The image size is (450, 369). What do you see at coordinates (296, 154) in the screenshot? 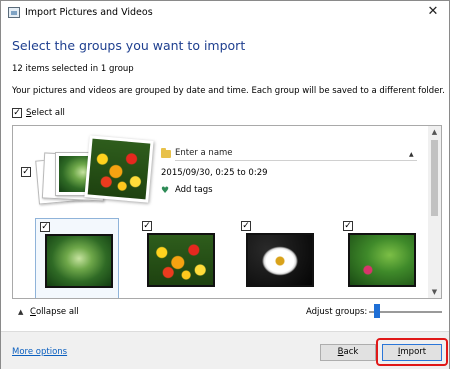
I see `group-name-input: Enter a name` at bounding box center [296, 154].